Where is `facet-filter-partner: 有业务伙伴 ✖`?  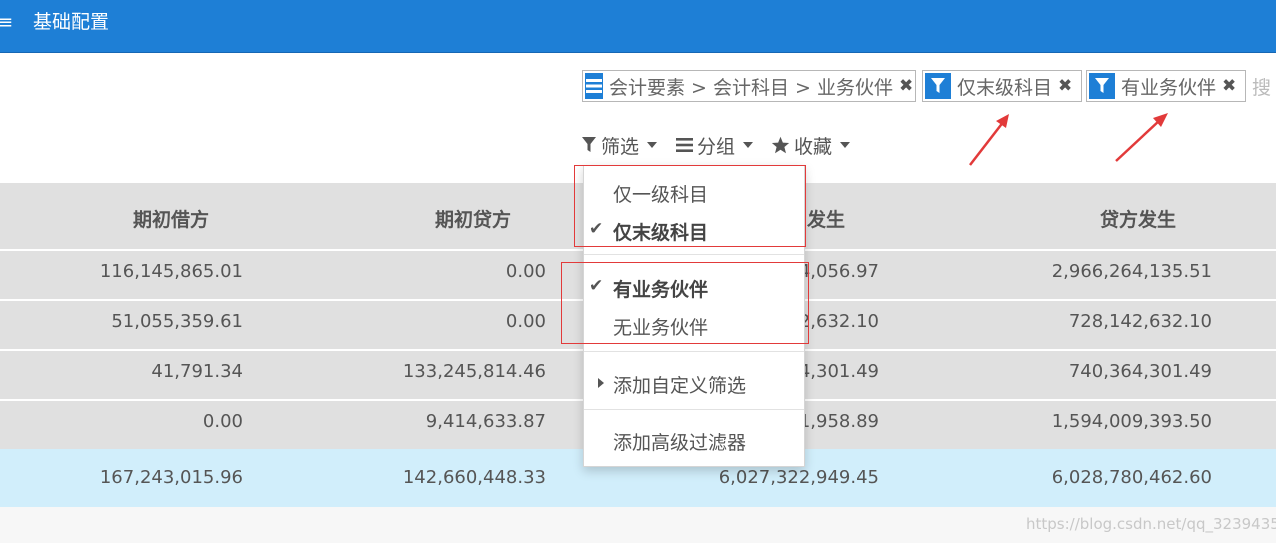
facet-filter-partner: 有业务伙伴 ✖ is located at coordinates (1166, 86).